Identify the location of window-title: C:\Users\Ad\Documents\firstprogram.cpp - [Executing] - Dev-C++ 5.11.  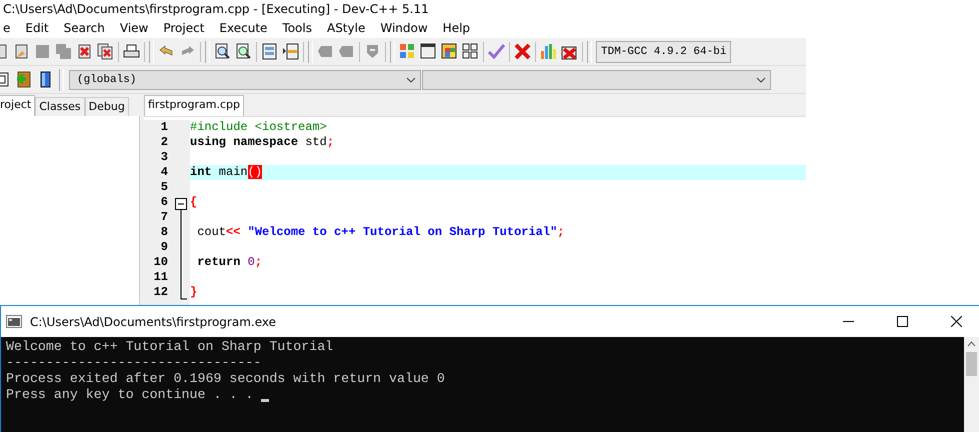
(216, 9).